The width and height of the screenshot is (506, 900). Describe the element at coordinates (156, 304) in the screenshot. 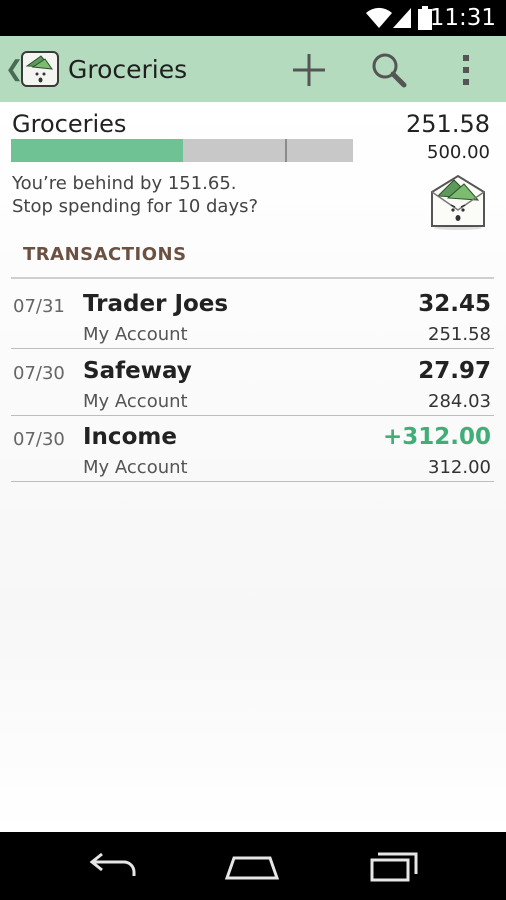

I see `transaction-payee: Trader Joes` at that location.